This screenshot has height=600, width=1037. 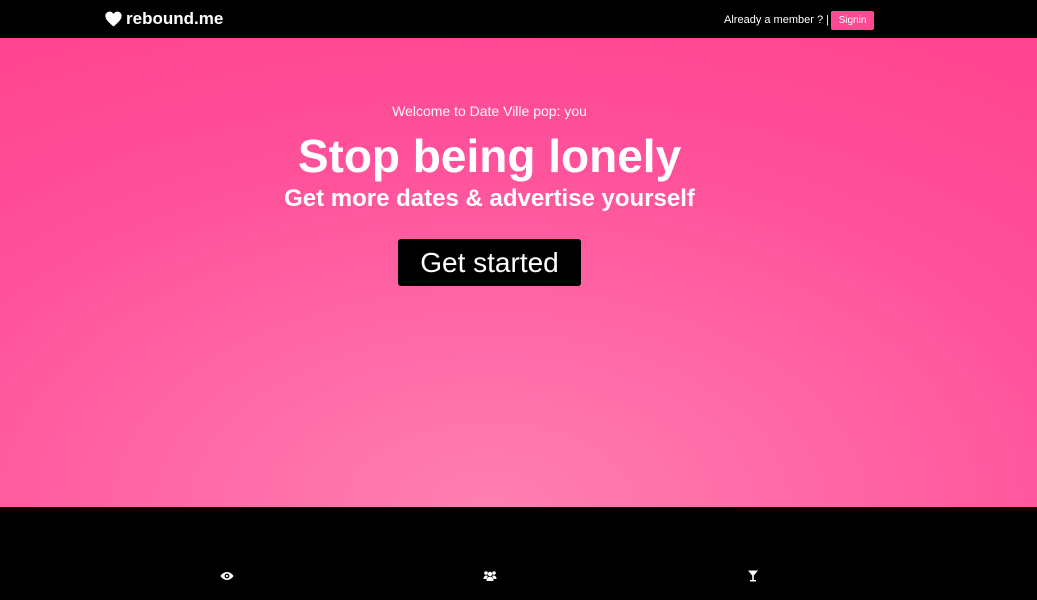 I want to click on get-started-button: Get started, so click(x=489, y=262).